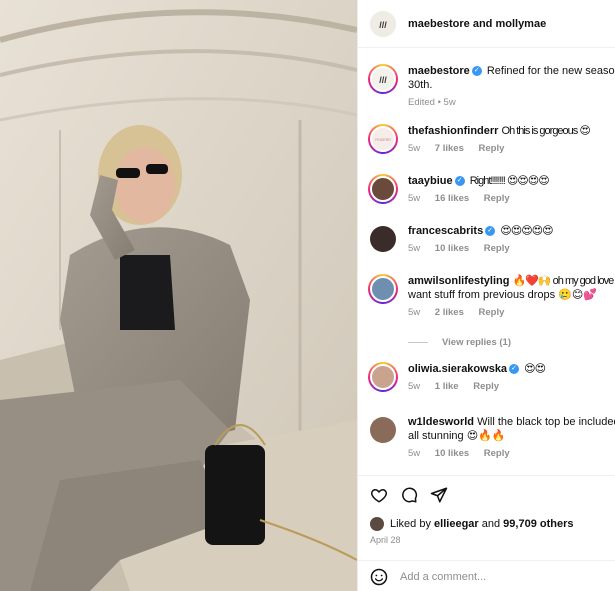 The height and width of the screenshot is (591, 615). I want to click on comment-text: 🔥❤️🙌 oh my god love, so click(563, 281).